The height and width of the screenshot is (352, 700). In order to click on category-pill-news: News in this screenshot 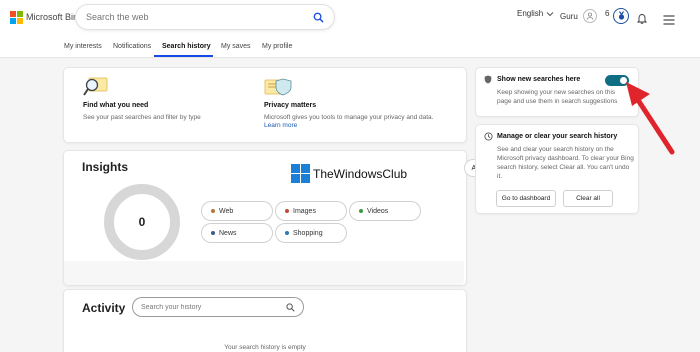, I will do `click(237, 233)`.